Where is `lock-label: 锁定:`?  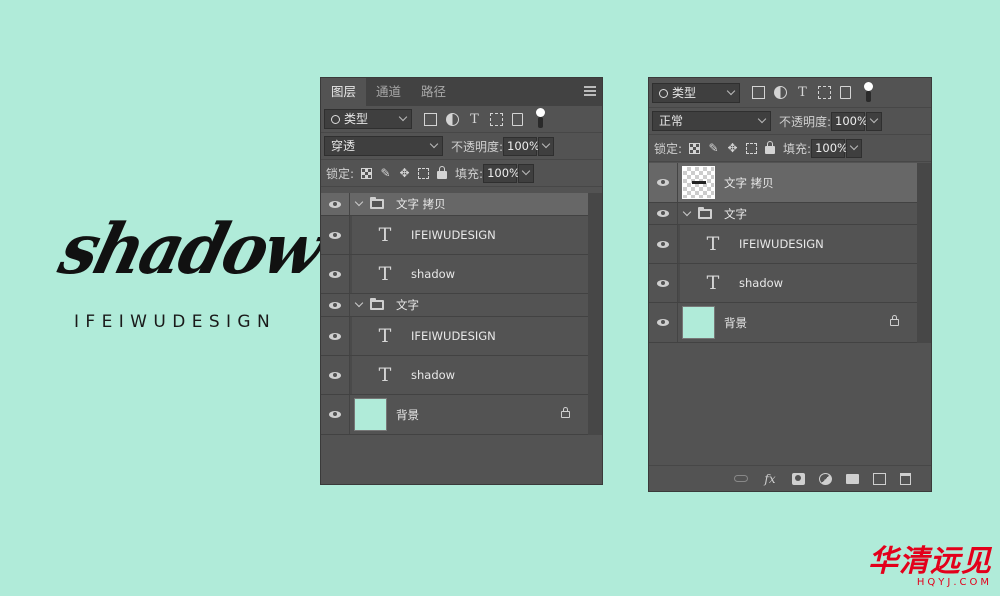
lock-label: 锁定: is located at coordinates (340, 173).